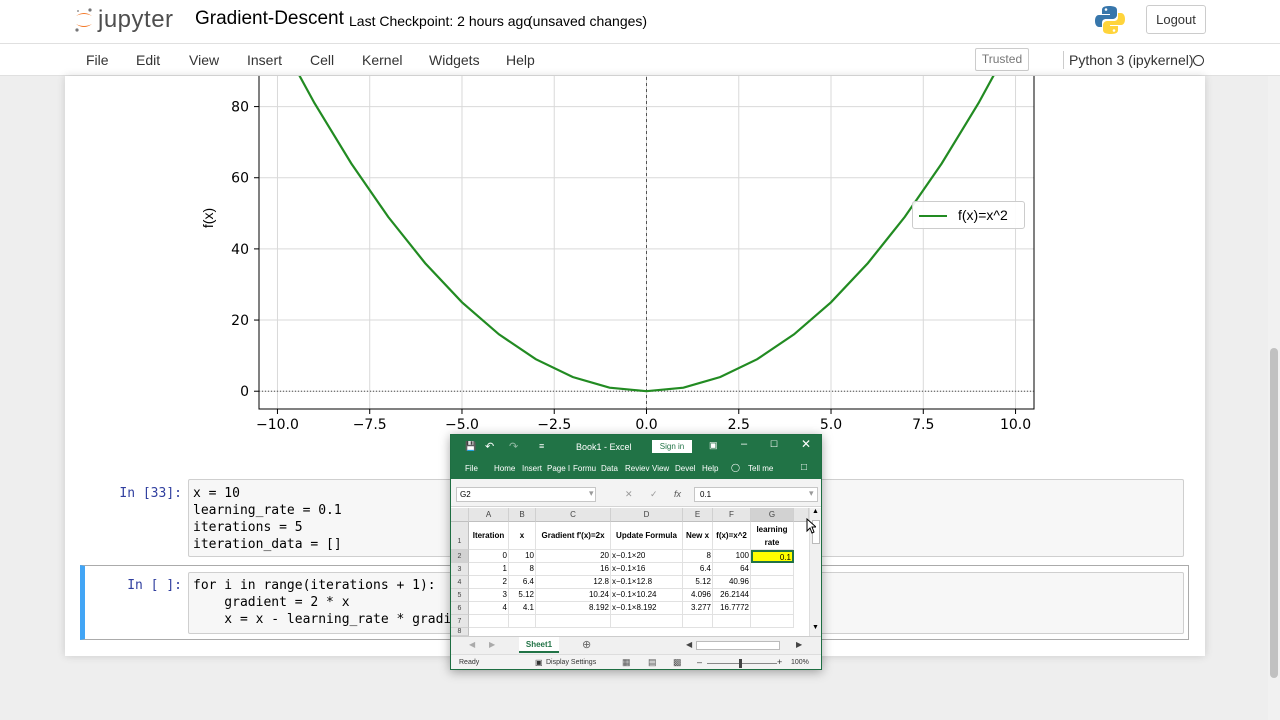 Image resolution: width=1280 pixels, height=720 pixels. Describe the element at coordinates (269, 19) in the screenshot. I see `notebook-title: Gradient-Descent` at that location.